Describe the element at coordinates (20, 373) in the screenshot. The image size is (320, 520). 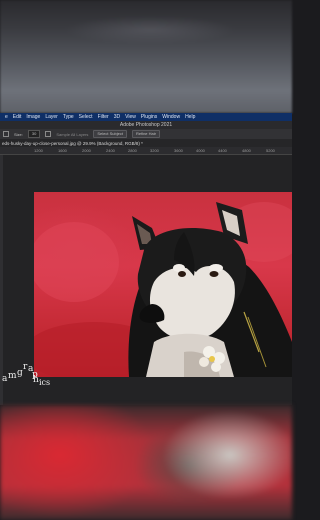
I see `watermark-letter: g` at that location.